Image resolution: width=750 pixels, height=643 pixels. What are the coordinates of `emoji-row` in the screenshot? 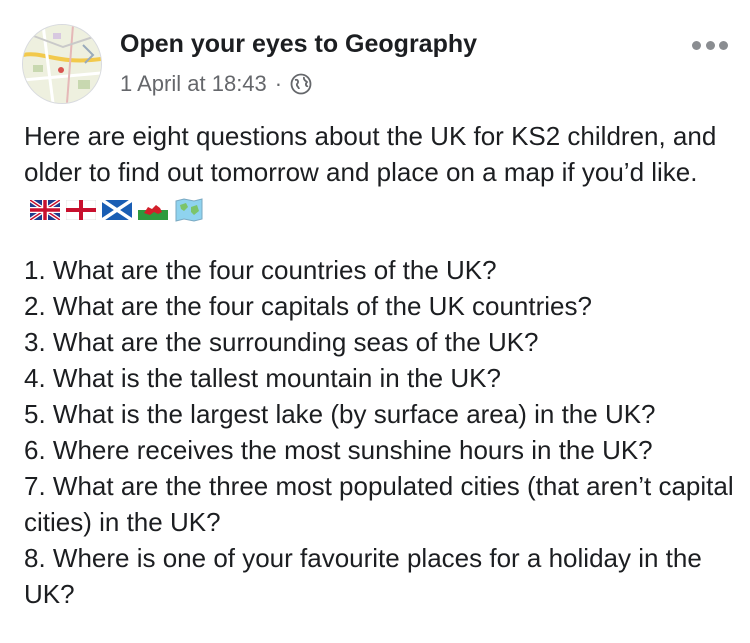 It's located at (117, 210).